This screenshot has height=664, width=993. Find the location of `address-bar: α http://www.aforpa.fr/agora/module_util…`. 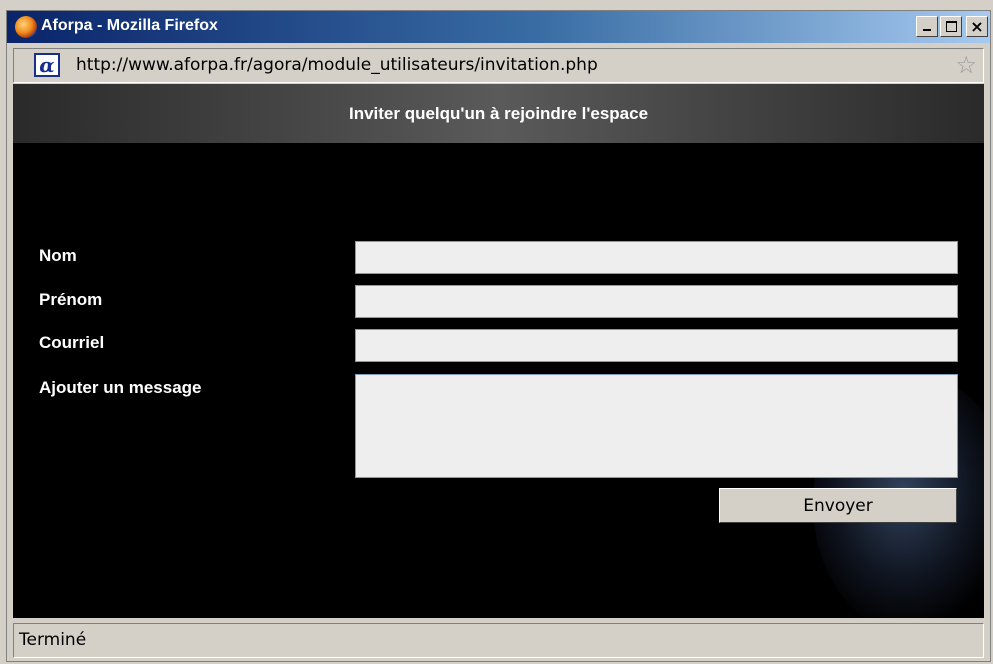

address-bar: α http://www.aforpa.fr/agora/module_util… is located at coordinates (498, 65).